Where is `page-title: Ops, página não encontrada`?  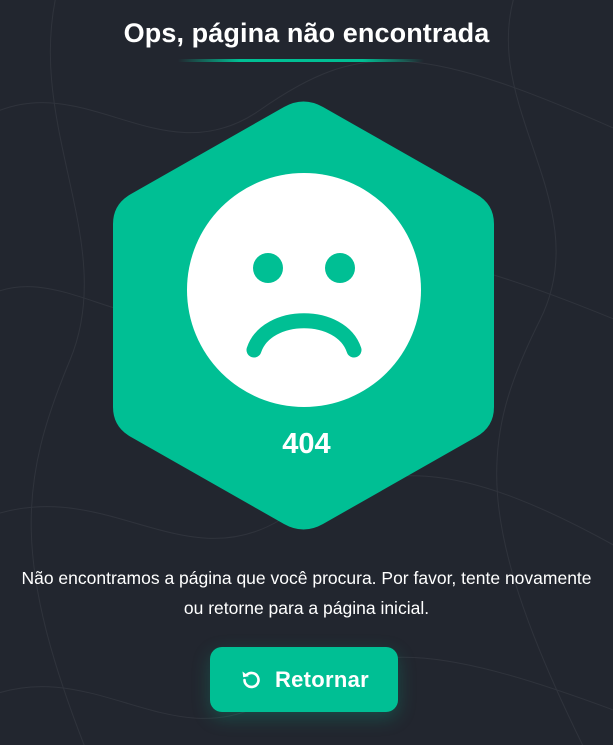
page-title: Ops, página não encontrada is located at coordinates (306, 33).